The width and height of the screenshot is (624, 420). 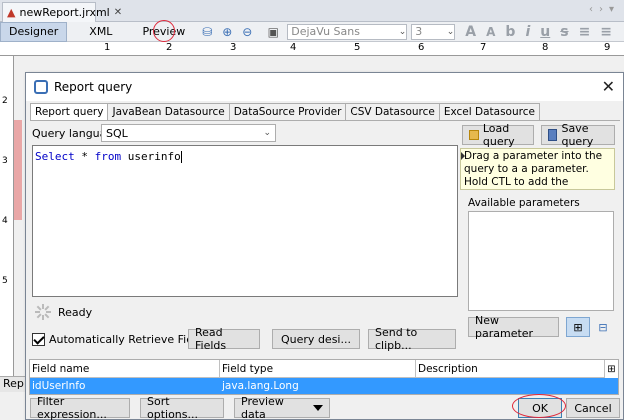 I want to click on query-language-value: SQL, so click(x=117, y=133).